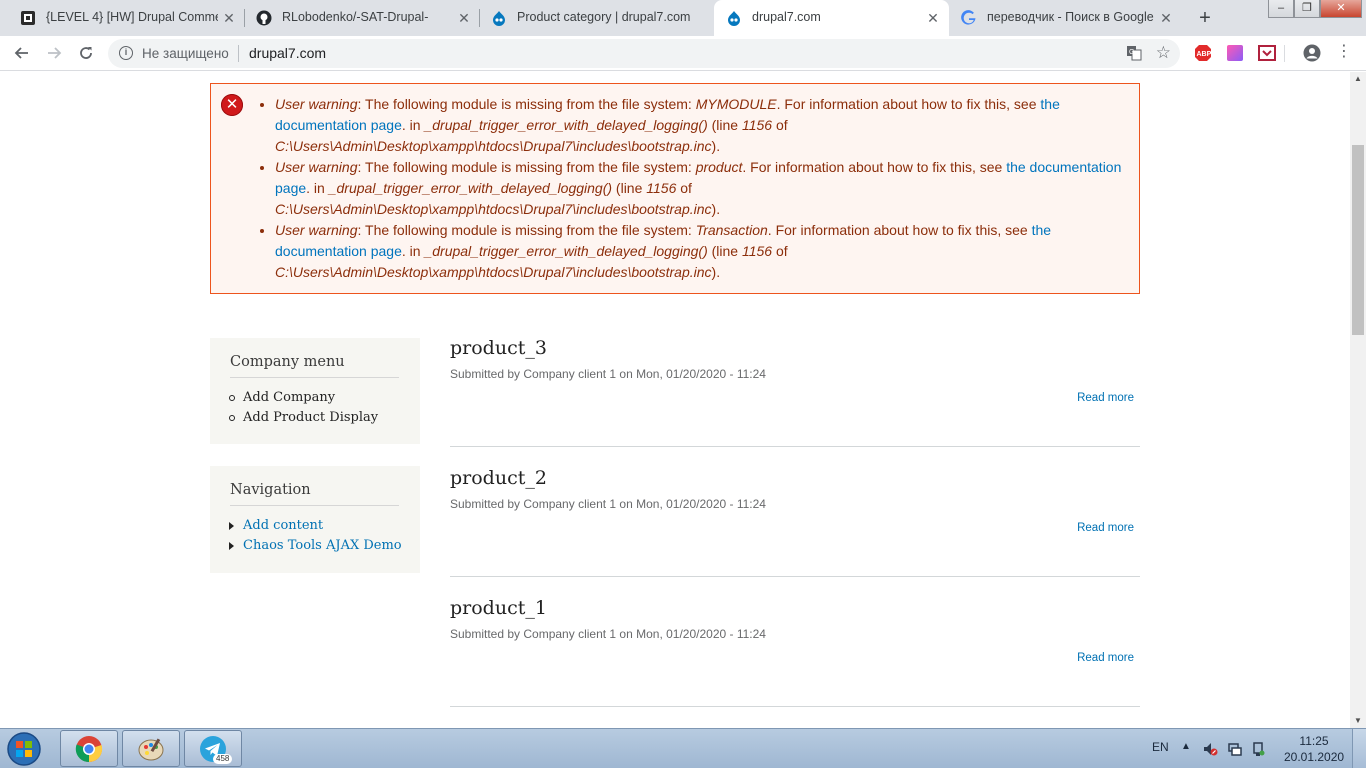 The height and width of the screenshot is (768, 1366). Describe the element at coordinates (310, 417) in the screenshot. I see `menu-item-label: Add Product Display` at that location.